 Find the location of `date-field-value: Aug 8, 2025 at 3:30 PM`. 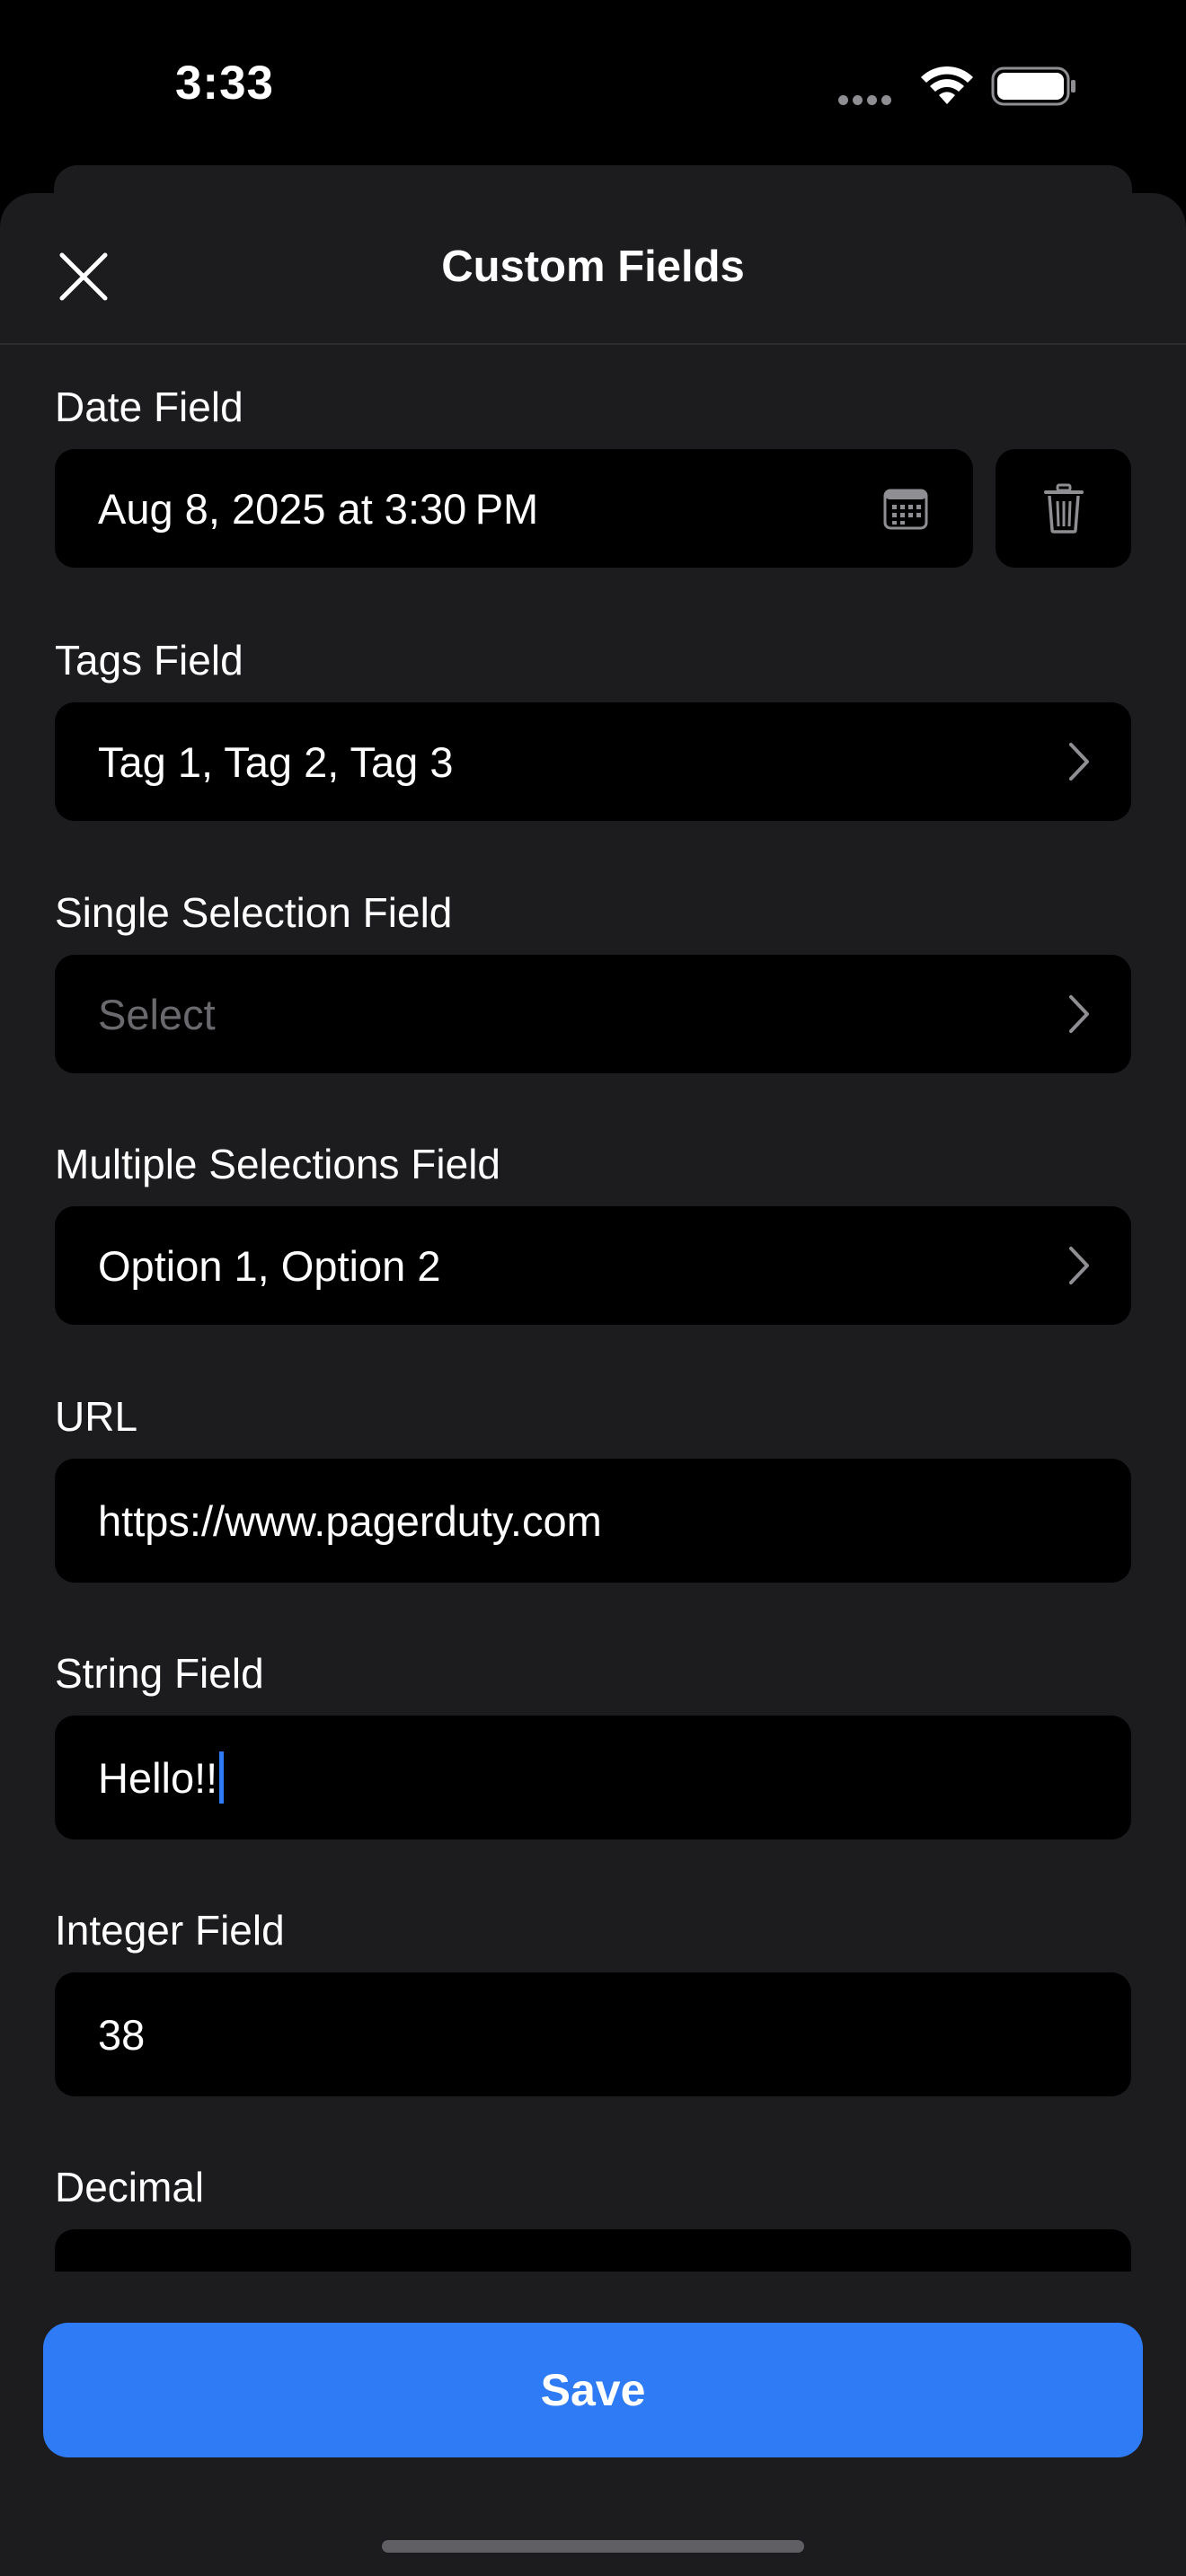

date-field-value: Aug 8, 2025 at 3:30 PM is located at coordinates (318, 508).